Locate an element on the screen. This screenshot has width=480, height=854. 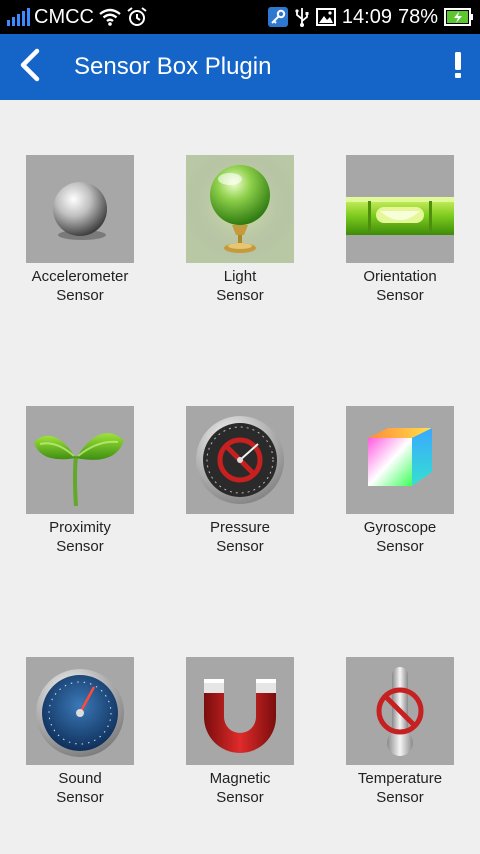
sensor-tile-magnetic: Magnetic Sensor is located at coordinates (240, 732).